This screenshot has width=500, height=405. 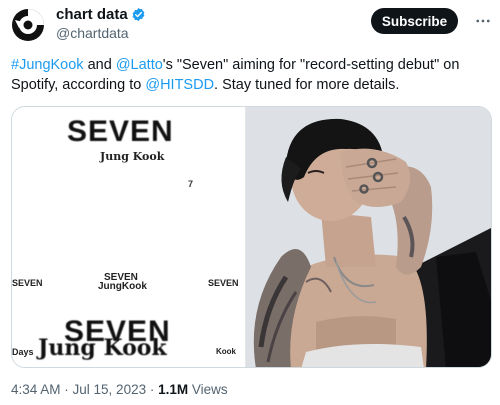 What do you see at coordinates (99, 65) in the screenshot?
I see `tweet-text-segment: and` at bounding box center [99, 65].